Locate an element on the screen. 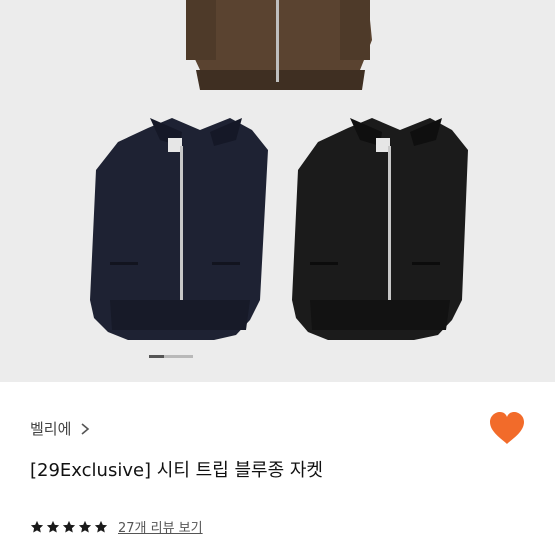 The image size is (555, 555). gallery-page-indicator is located at coordinates (171, 356).